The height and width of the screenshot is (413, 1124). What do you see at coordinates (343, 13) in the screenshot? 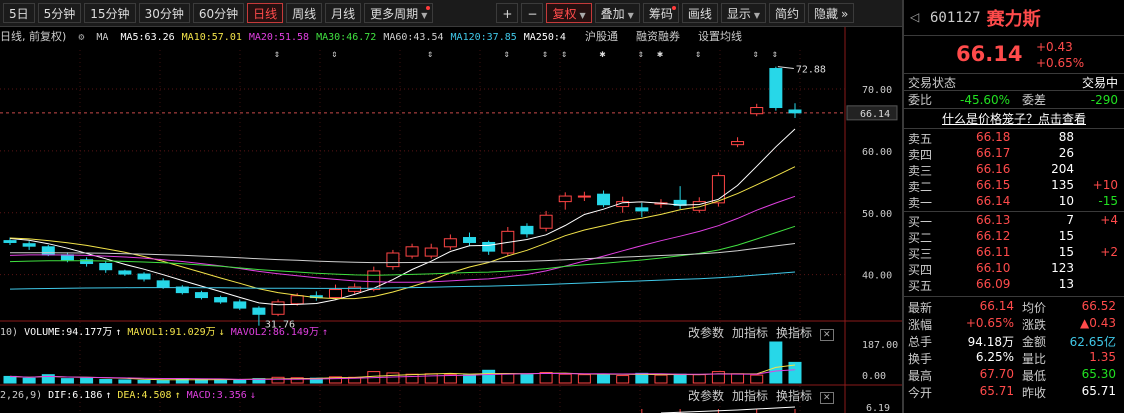
I see `period-tab-7: 月线` at bounding box center [343, 13].